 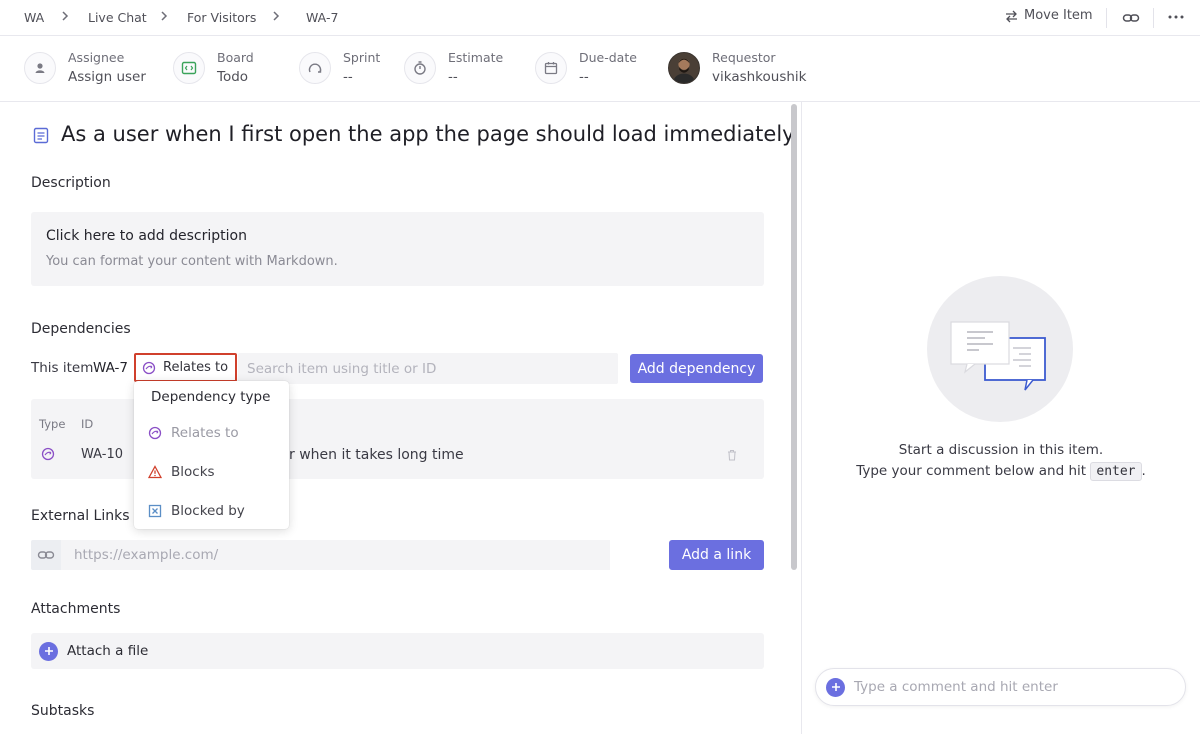 What do you see at coordinates (1058, 15) in the screenshot?
I see `move-item-label: Move Item` at bounding box center [1058, 15].